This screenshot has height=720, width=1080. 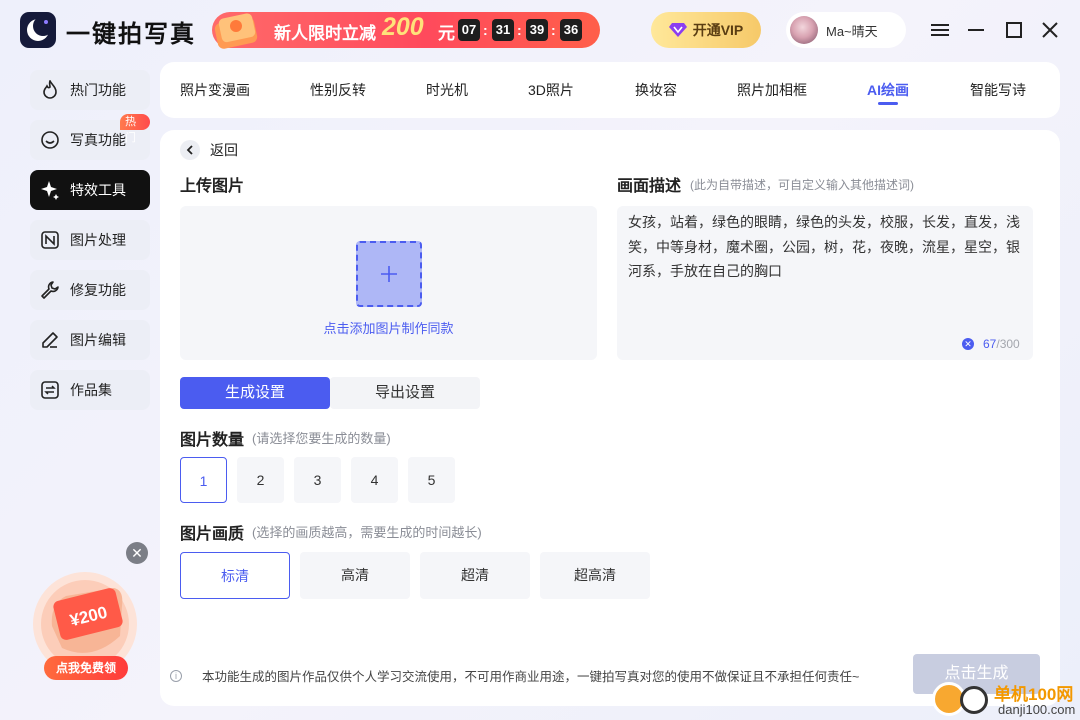 I want to click on maximize-button, so click(x=1014, y=30).